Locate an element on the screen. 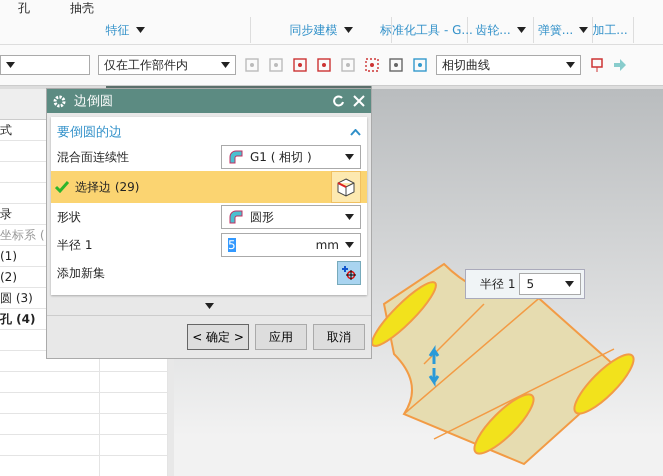 This screenshot has width=663, height=476. radius-label: 半径 1 is located at coordinates (498, 284).